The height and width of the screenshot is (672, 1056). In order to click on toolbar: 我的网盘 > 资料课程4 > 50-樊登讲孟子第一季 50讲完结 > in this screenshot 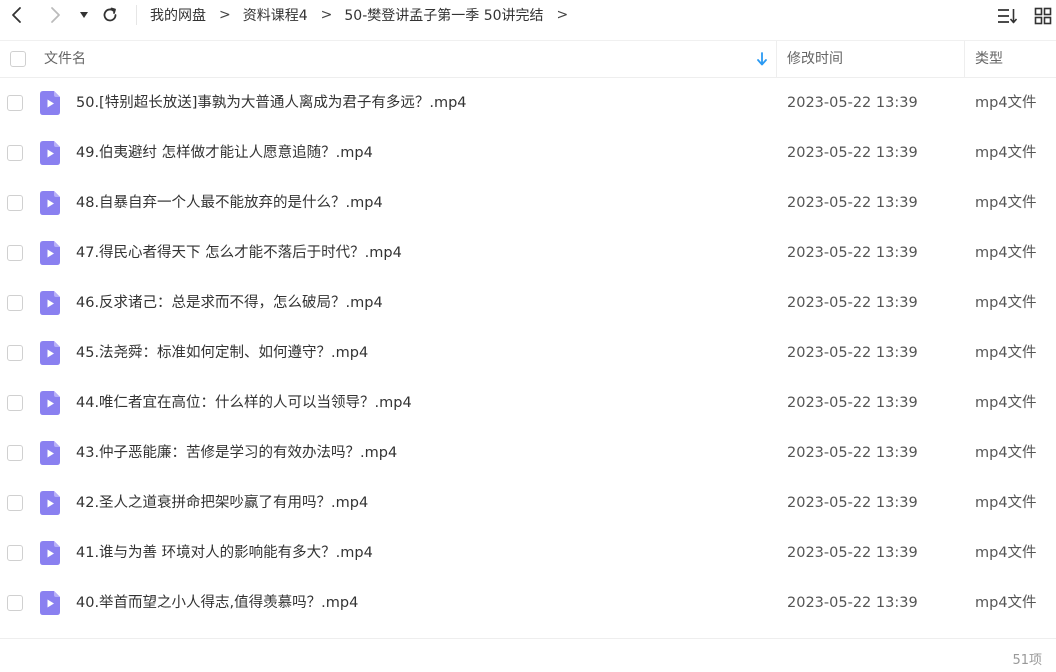, I will do `click(528, 16)`.